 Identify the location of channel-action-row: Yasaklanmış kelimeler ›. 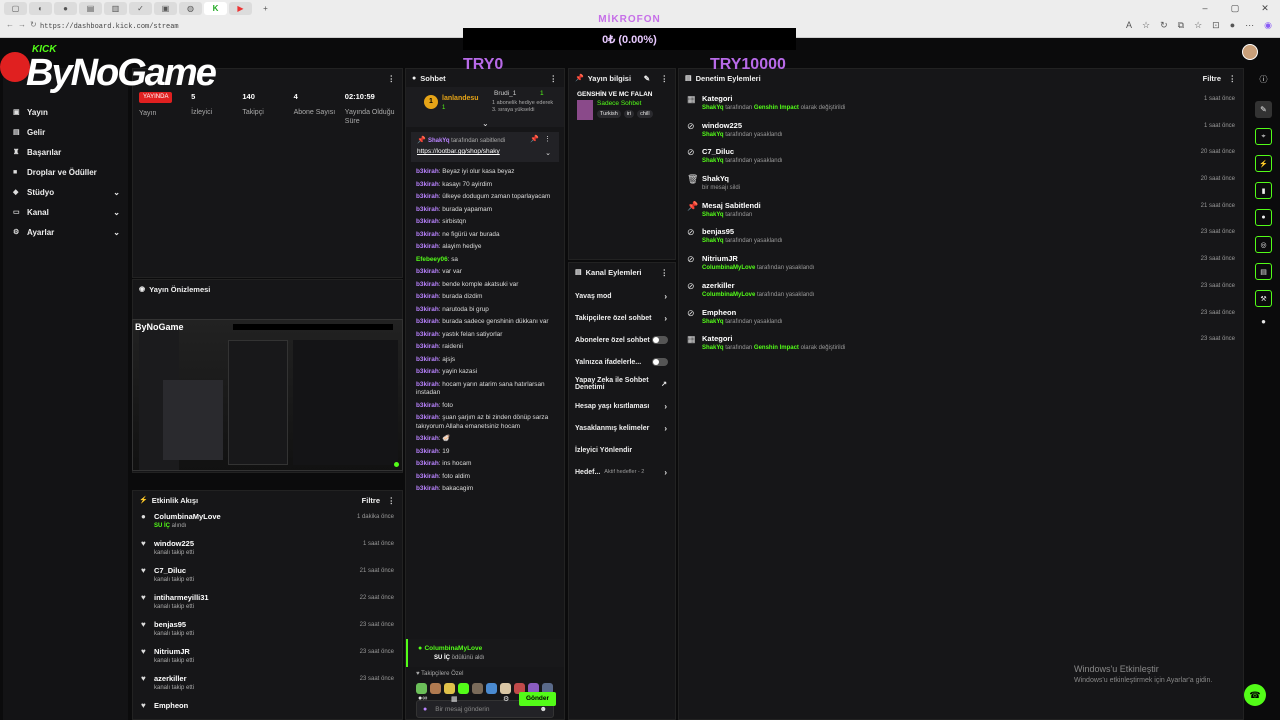
(622, 428).